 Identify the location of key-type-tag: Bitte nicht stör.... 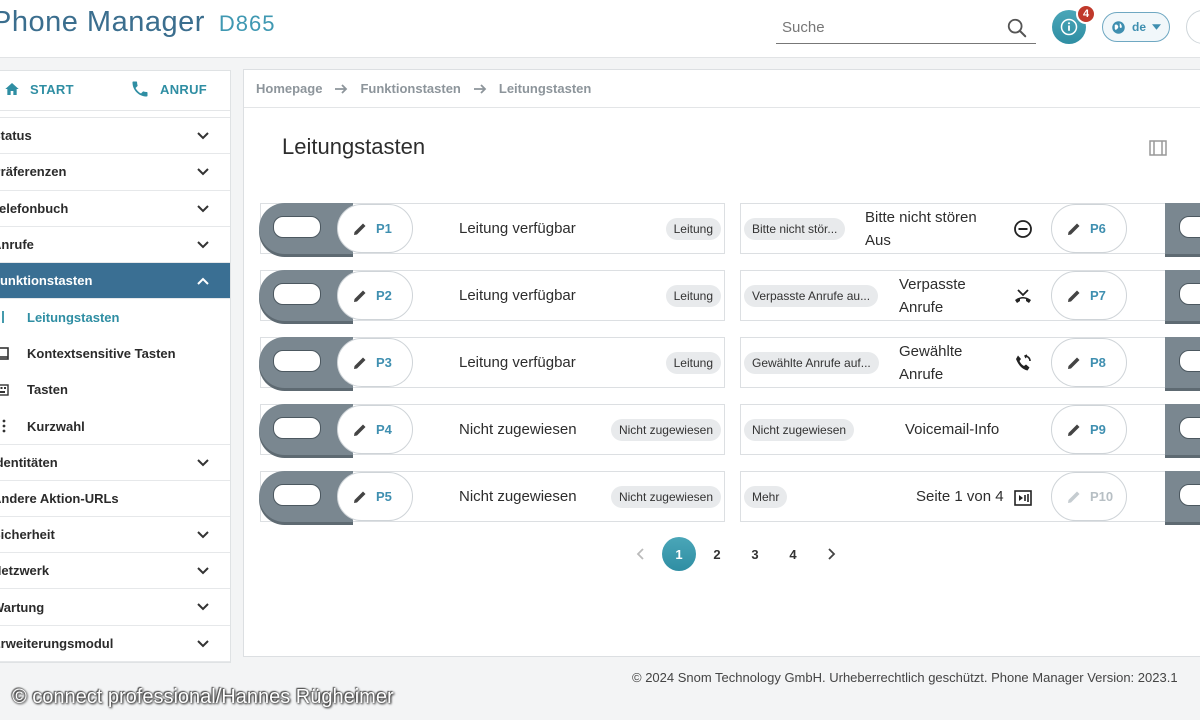
(795, 229).